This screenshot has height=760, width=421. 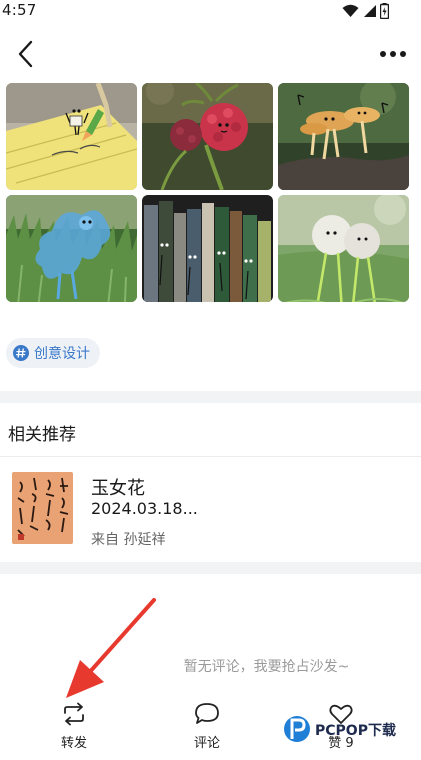 I want to click on photo-raspberry, so click(x=207, y=136).